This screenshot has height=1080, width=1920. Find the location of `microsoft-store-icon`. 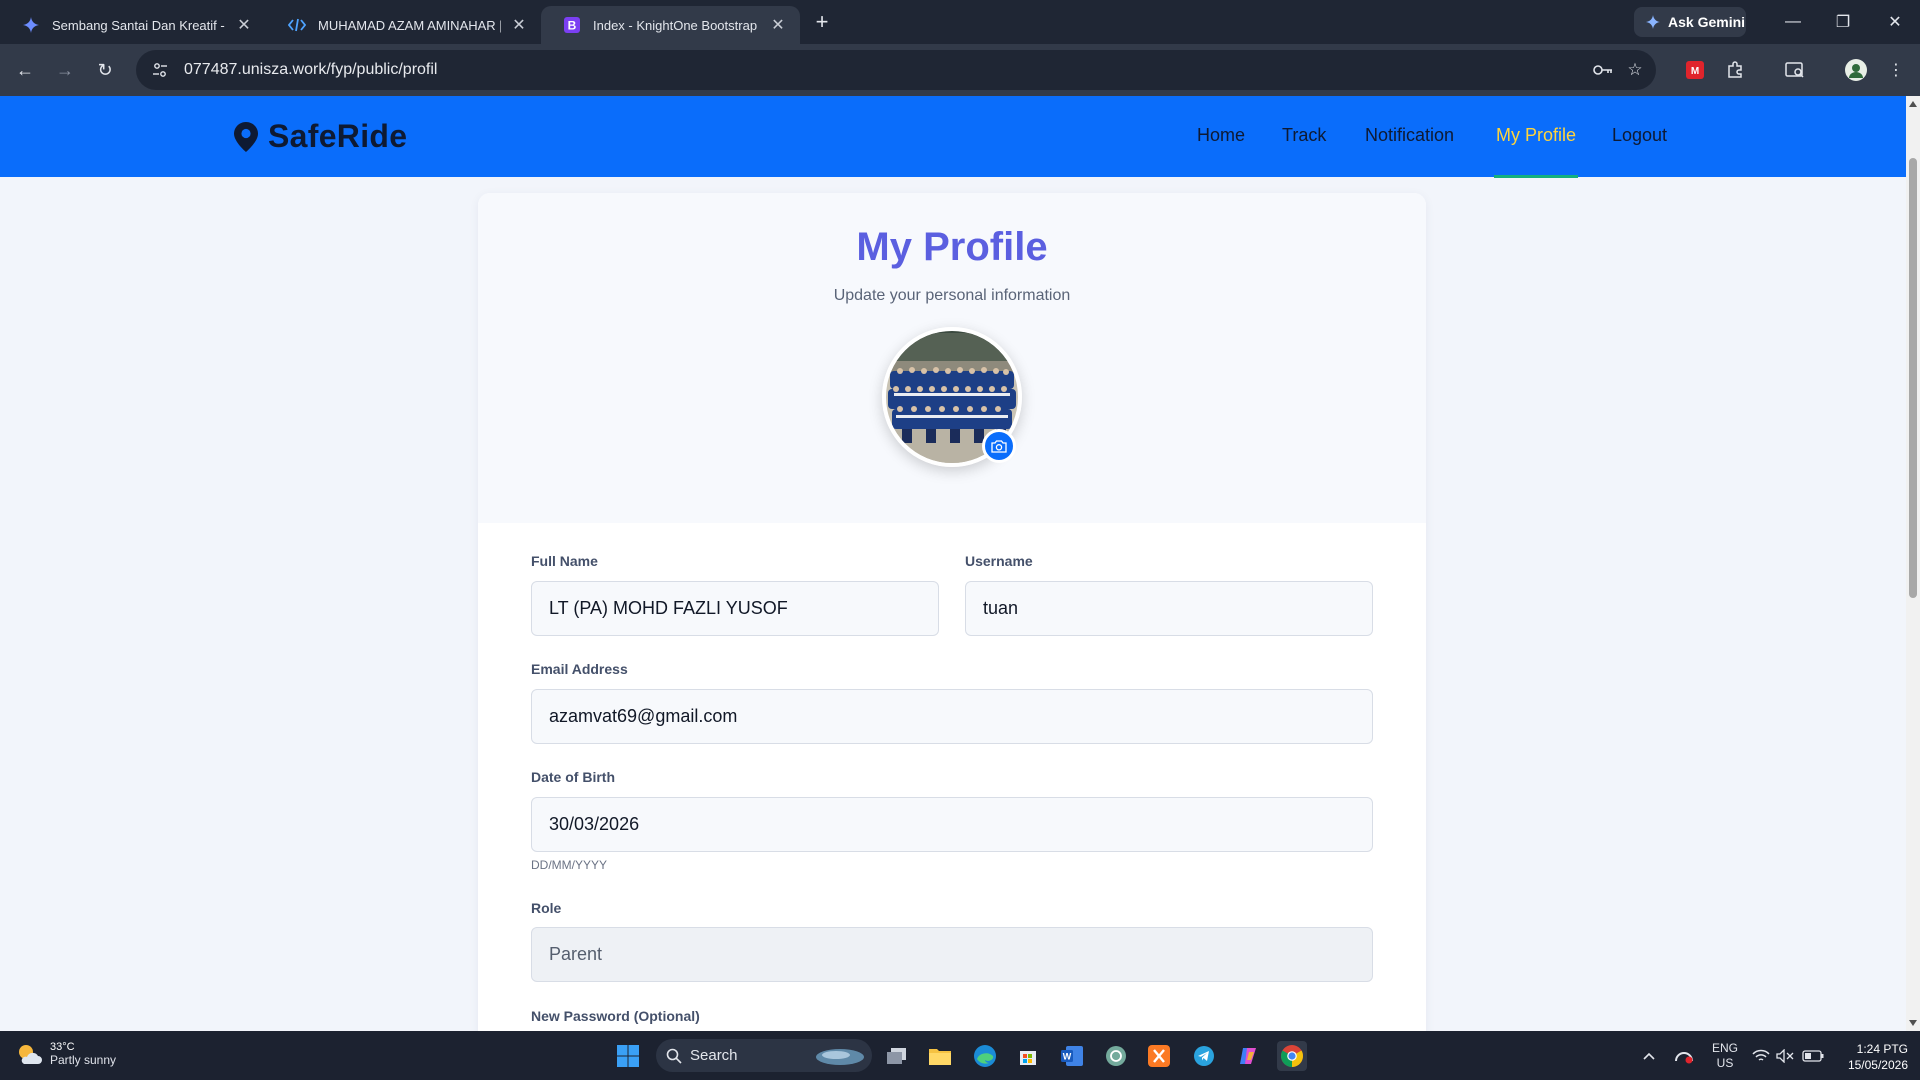

microsoft-store-icon is located at coordinates (1028, 1056).